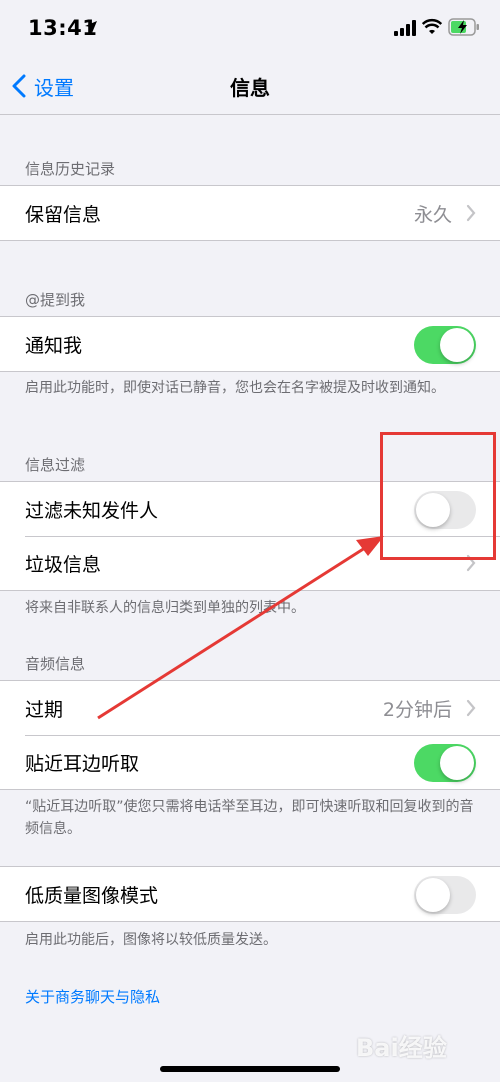 Image resolution: width=500 pixels, height=1082 pixels. Describe the element at coordinates (92, 996) in the screenshot. I see `business-chat-privacy-link: 关于商务聊天与隐私` at that location.